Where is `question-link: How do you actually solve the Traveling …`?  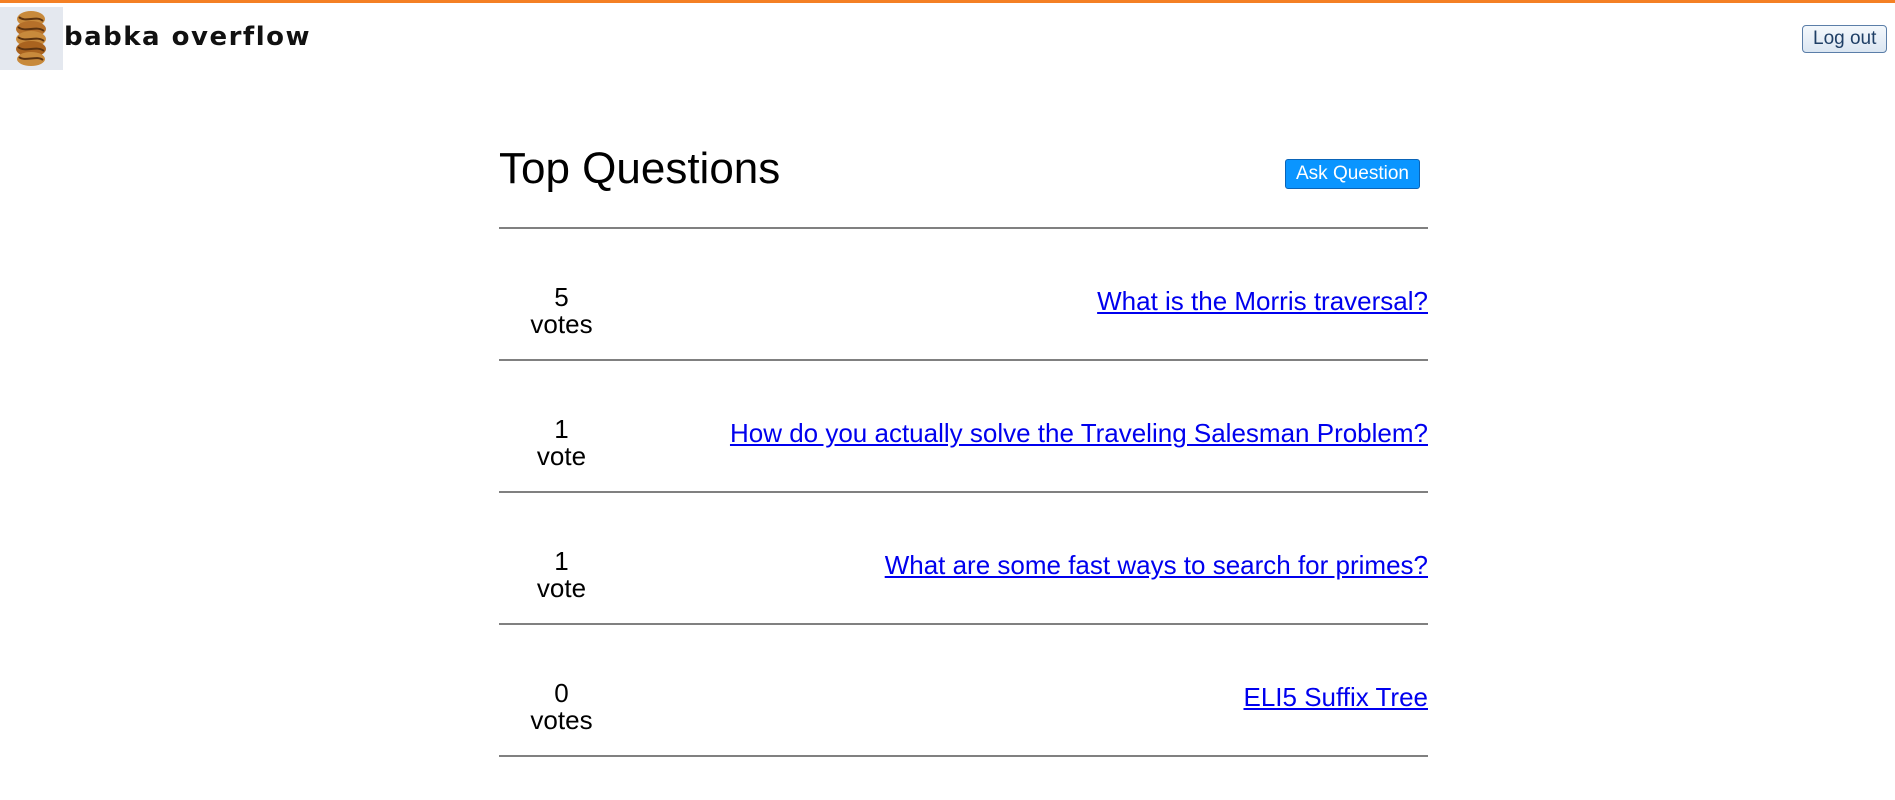 question-link: How do you actually solve the Traveling … is located at coordinates (1079, 433).